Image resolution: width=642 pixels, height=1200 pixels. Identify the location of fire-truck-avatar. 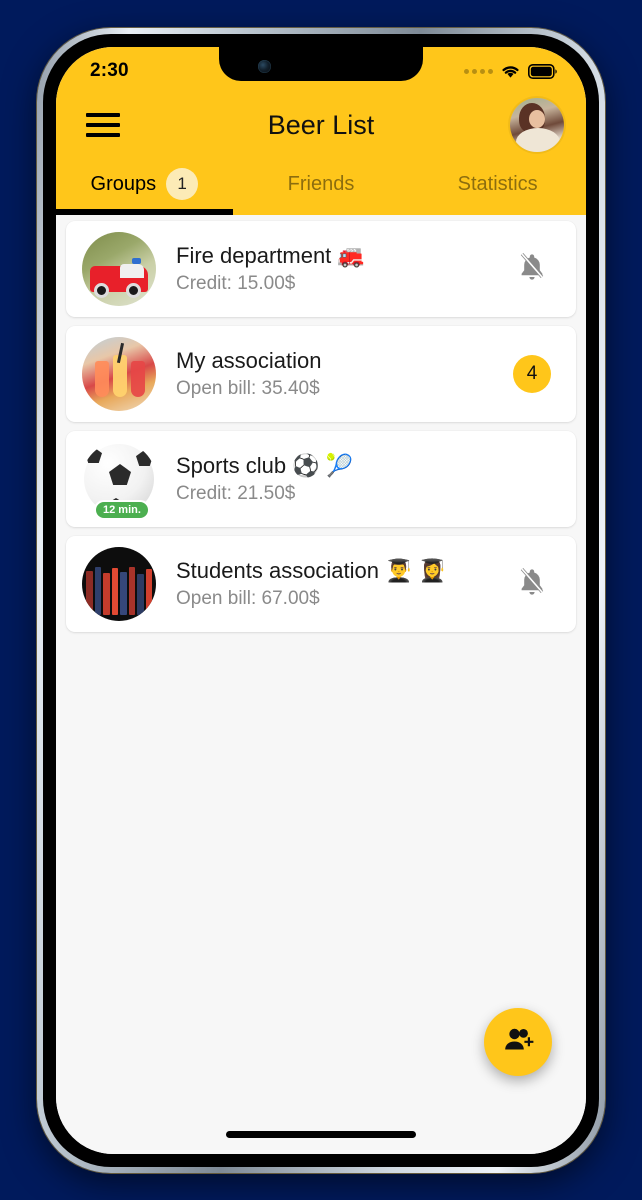
(119, 269).